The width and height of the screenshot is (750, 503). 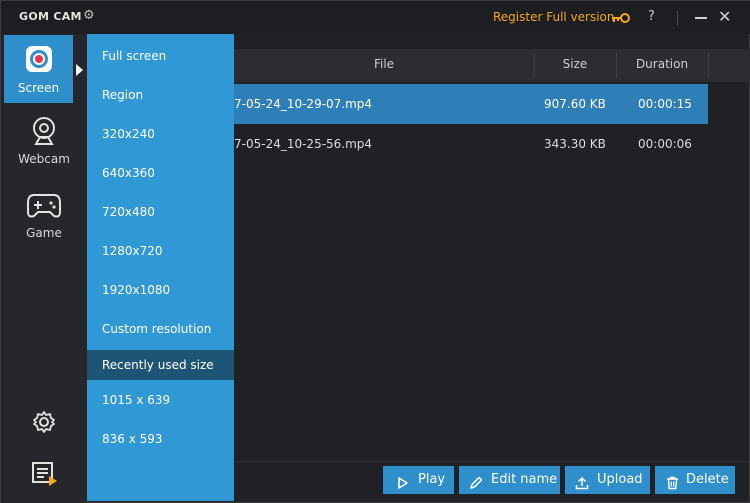 I want to click on sidebar: Screen Webcam Game, so click(x=44, y=268).